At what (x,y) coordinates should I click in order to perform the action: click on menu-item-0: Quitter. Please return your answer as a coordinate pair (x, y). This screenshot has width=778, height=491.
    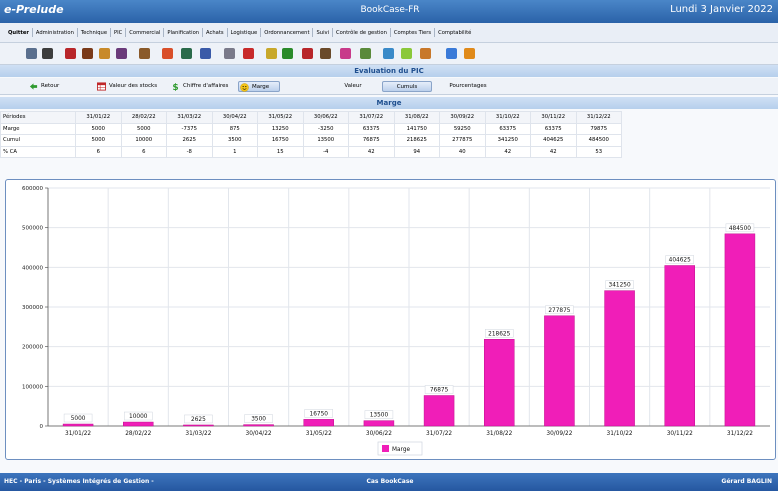
    Looking at the image, I should click on (18, 33).